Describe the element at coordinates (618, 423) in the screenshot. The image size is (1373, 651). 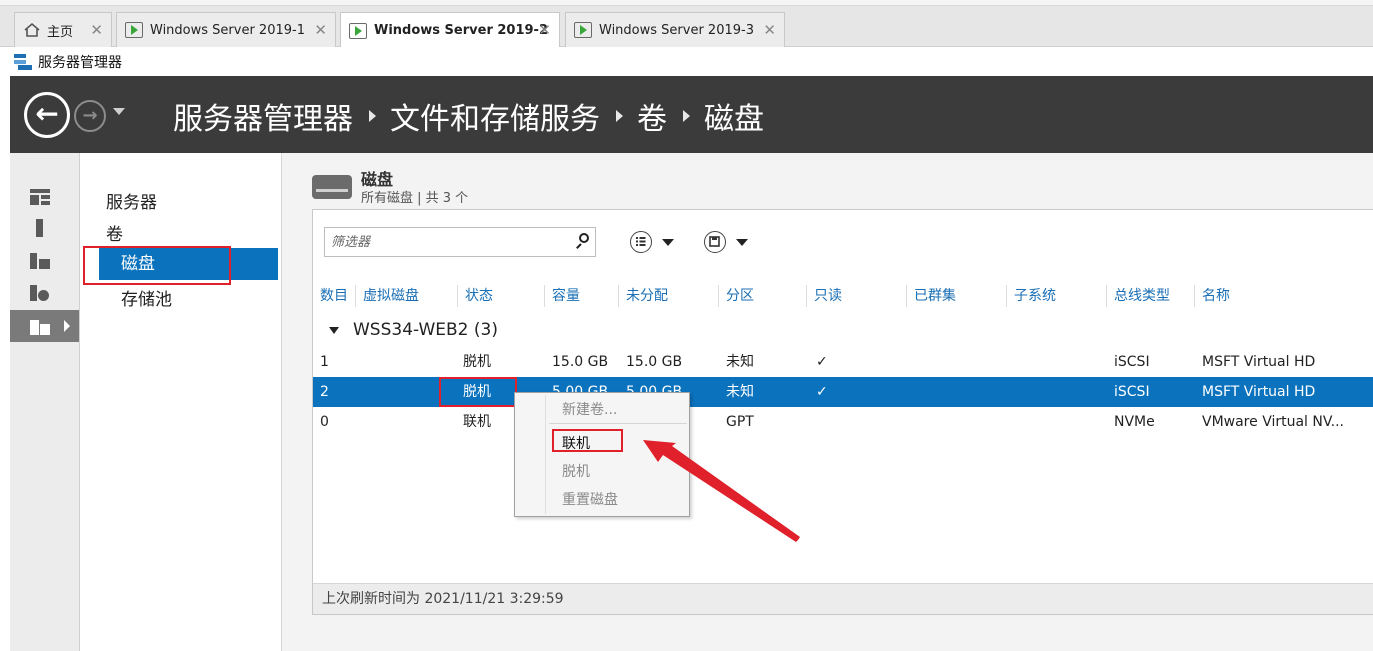
I see `menu-separator` at that location.